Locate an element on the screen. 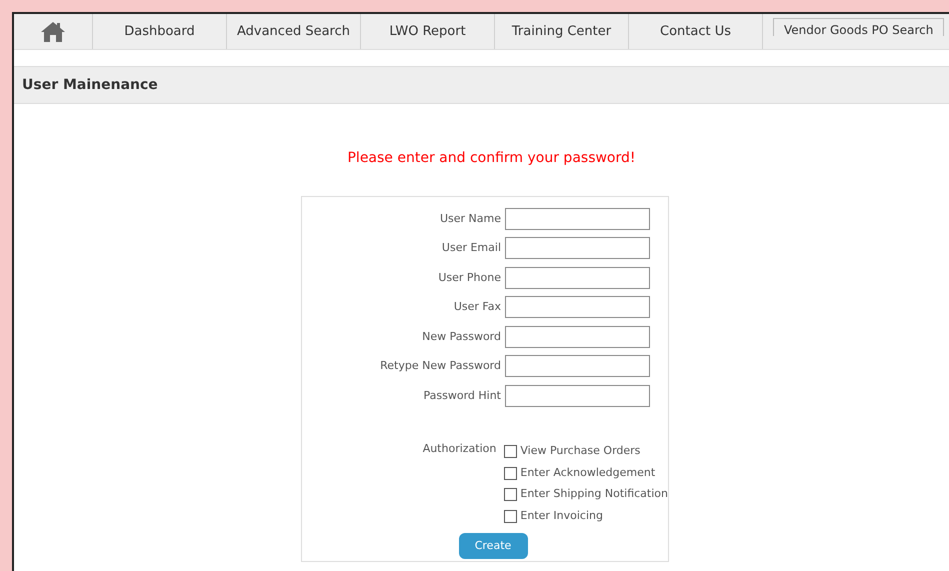 This screenshot has width=949, height=571. checkbox-label: Enter Acknowledgement is located at coordinates (588, 472).